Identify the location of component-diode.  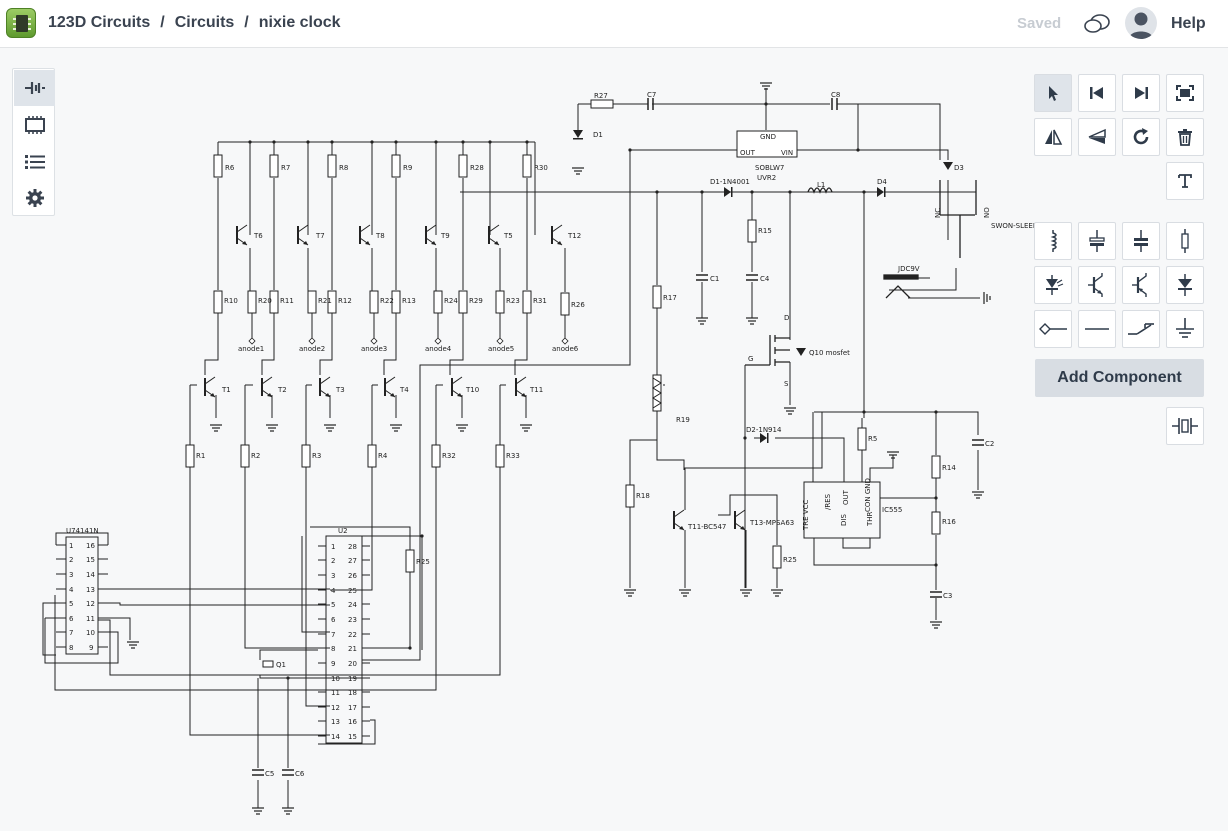
(1185, 285).